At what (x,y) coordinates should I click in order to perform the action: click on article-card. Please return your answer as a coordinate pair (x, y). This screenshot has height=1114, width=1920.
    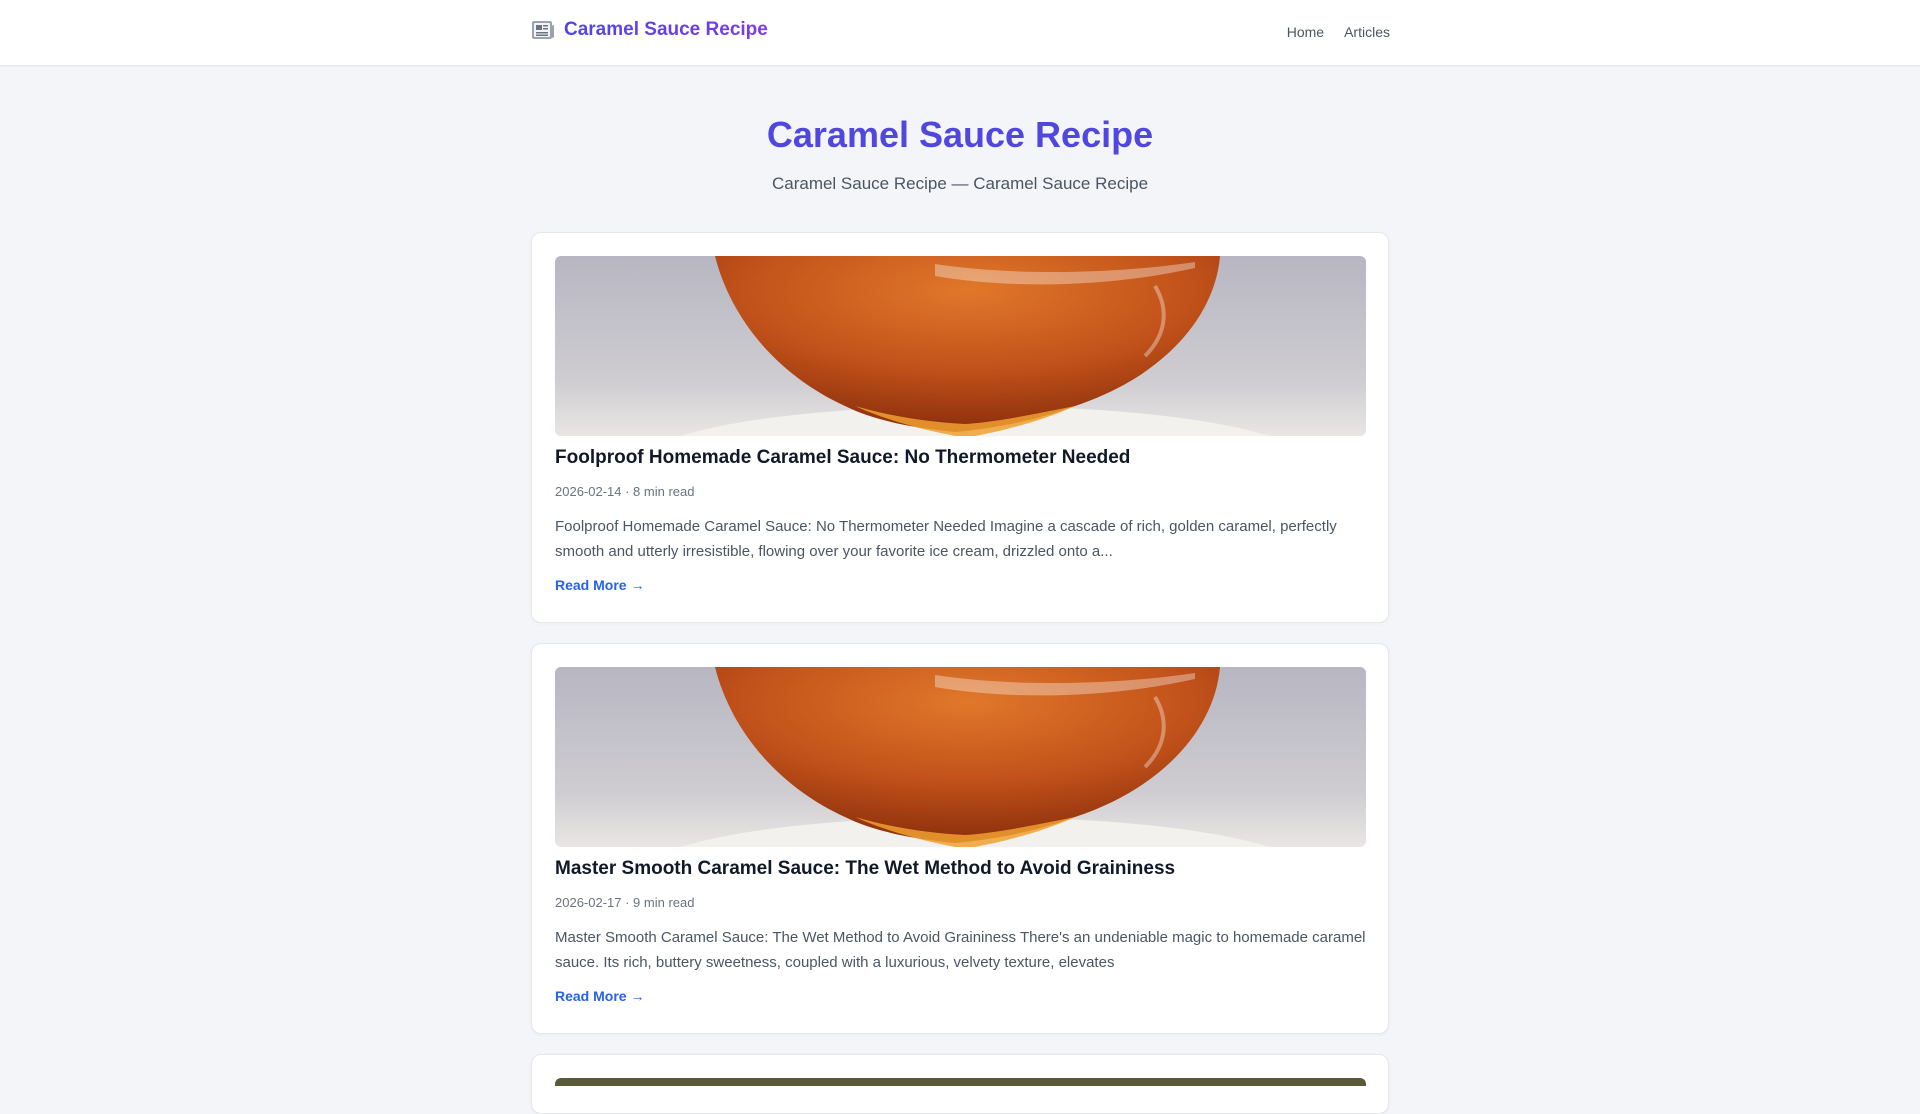
    Looking at the image, I should click on (960, 1084).